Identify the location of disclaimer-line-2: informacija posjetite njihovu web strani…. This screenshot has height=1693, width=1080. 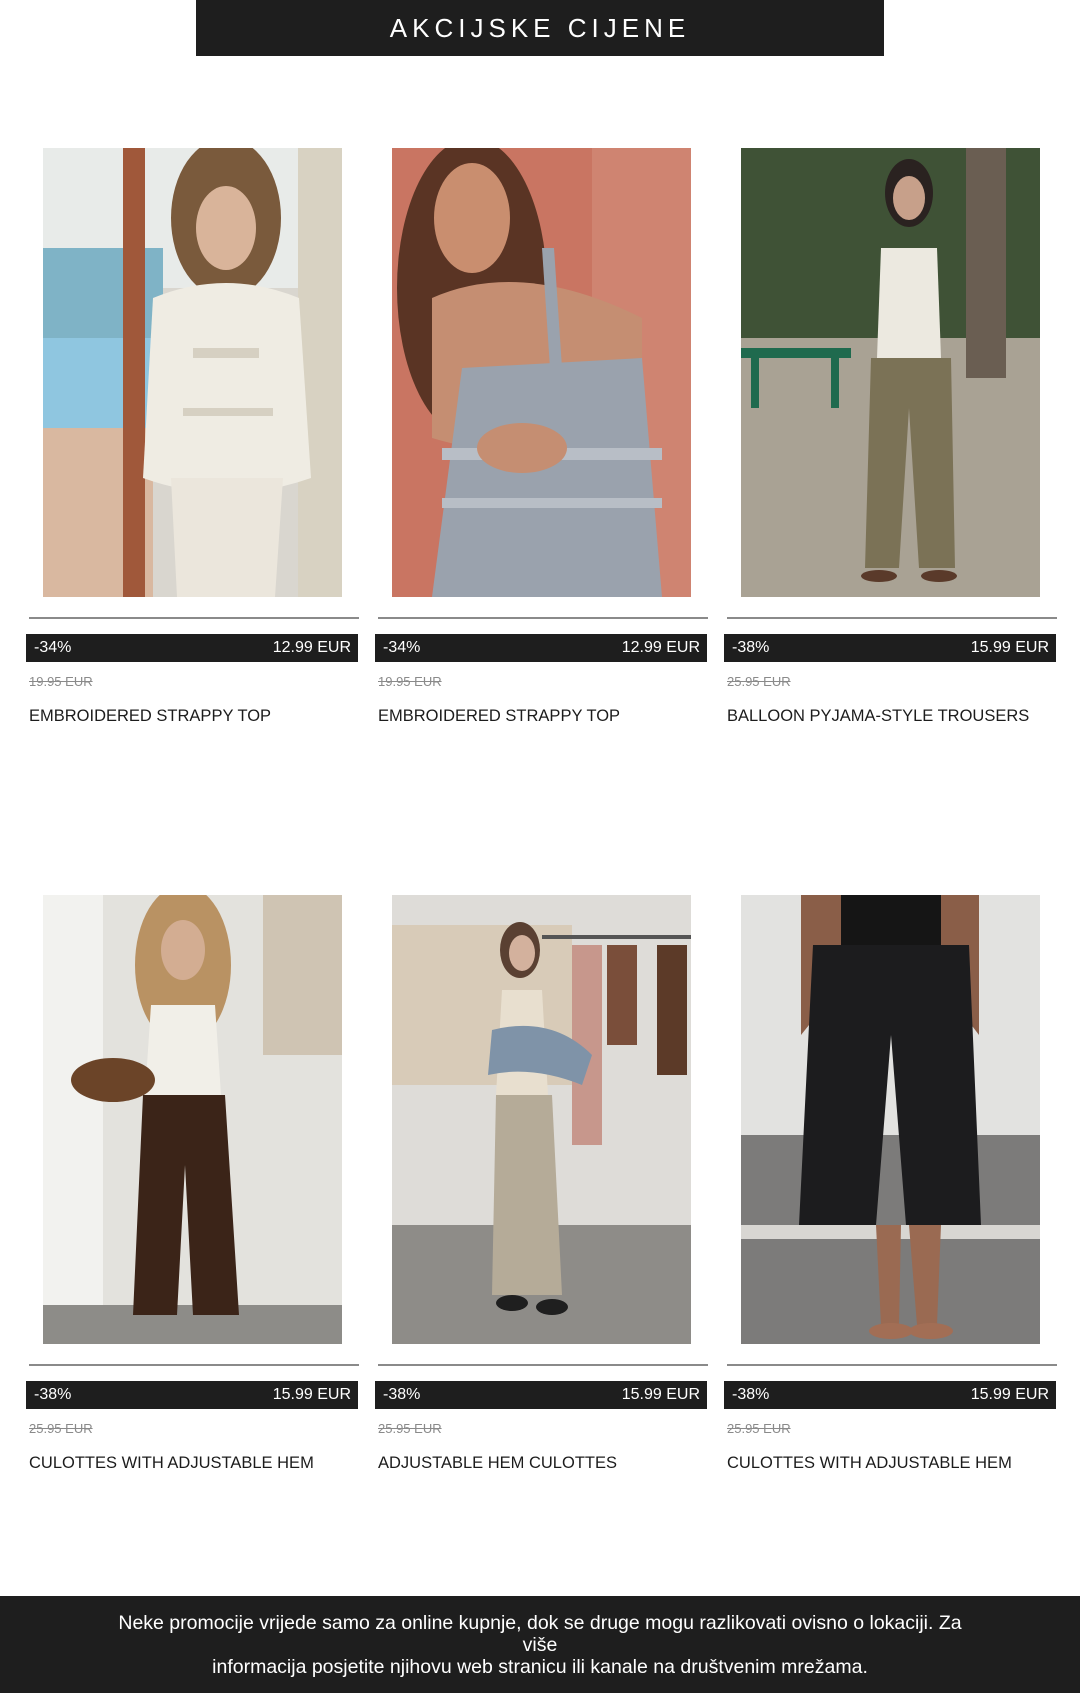
(540, 1666).